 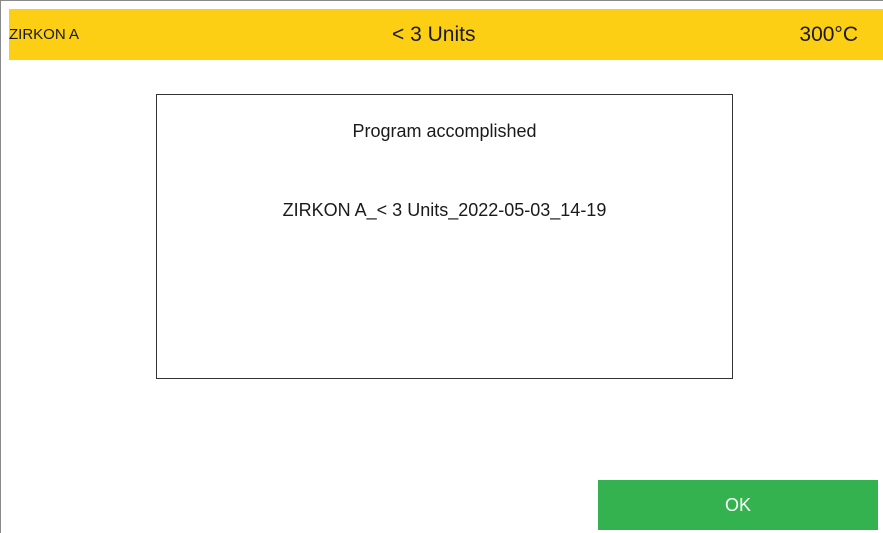 I want to click on temperature-readout: 300°C, so click(x=828, y=34).